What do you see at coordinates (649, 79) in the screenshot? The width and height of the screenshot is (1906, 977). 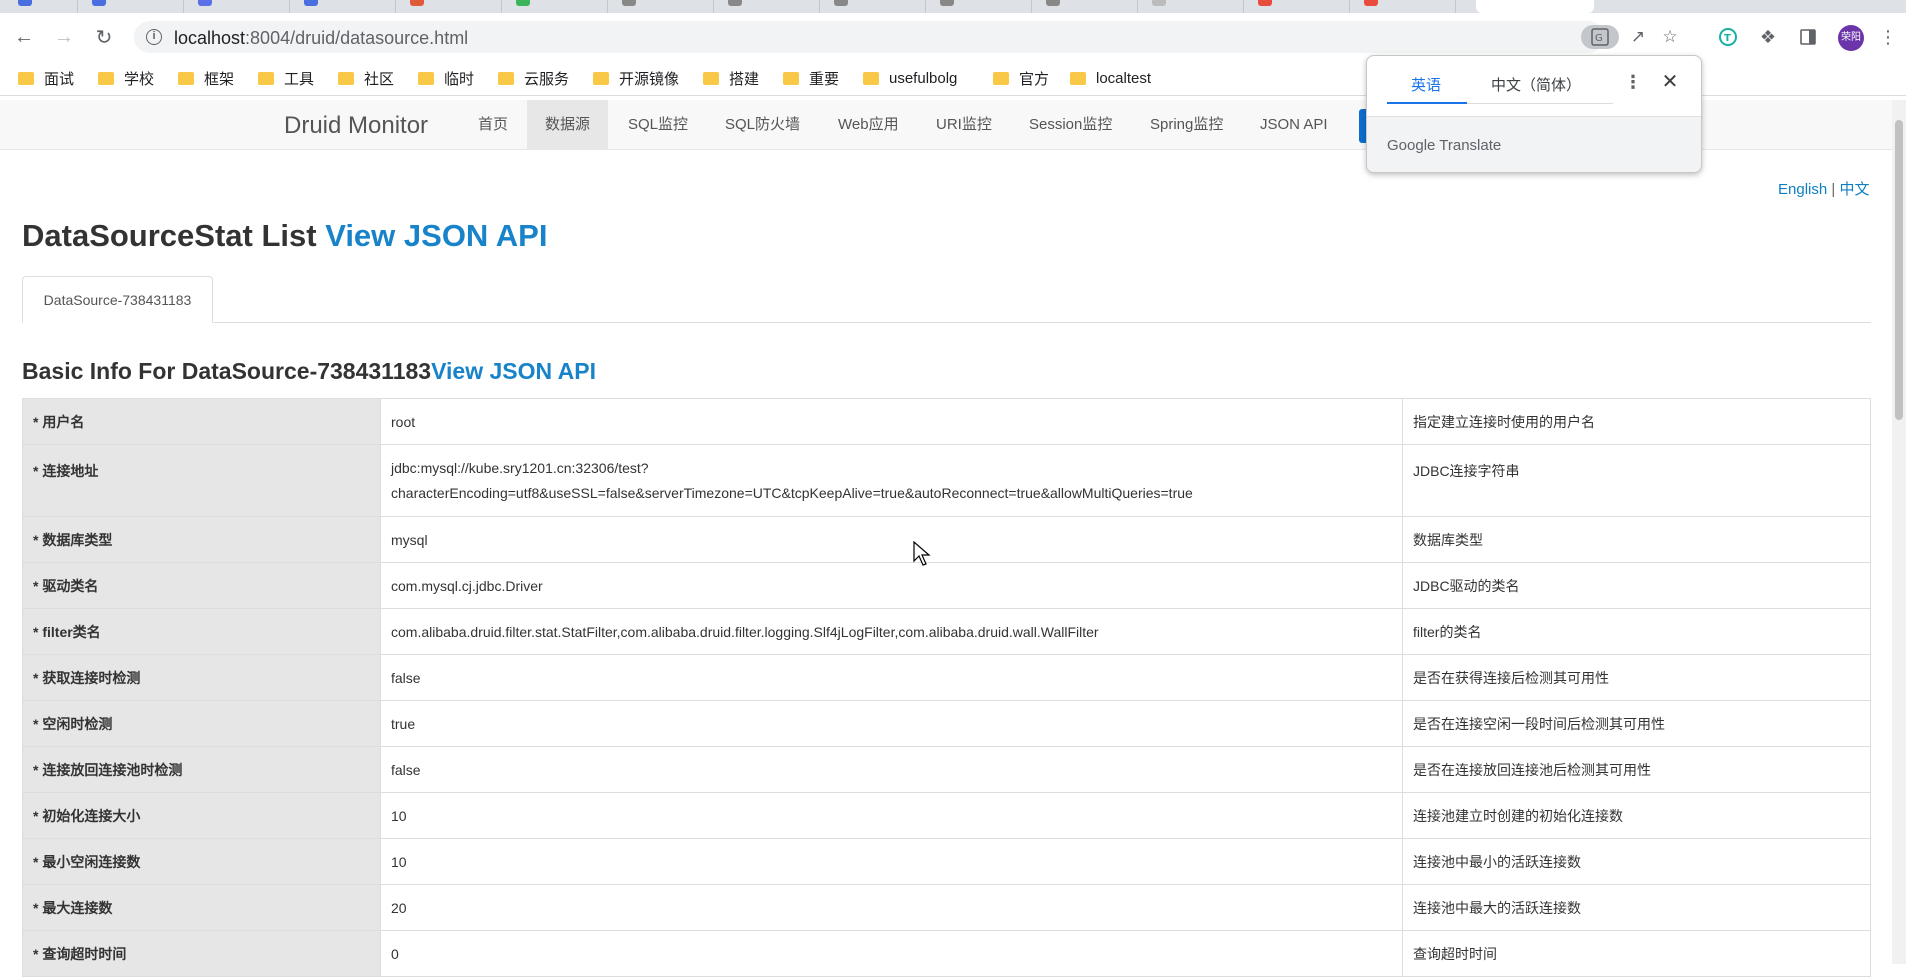 I see `bookmark-label: 开源镜像` at bounding box center [649, 79].